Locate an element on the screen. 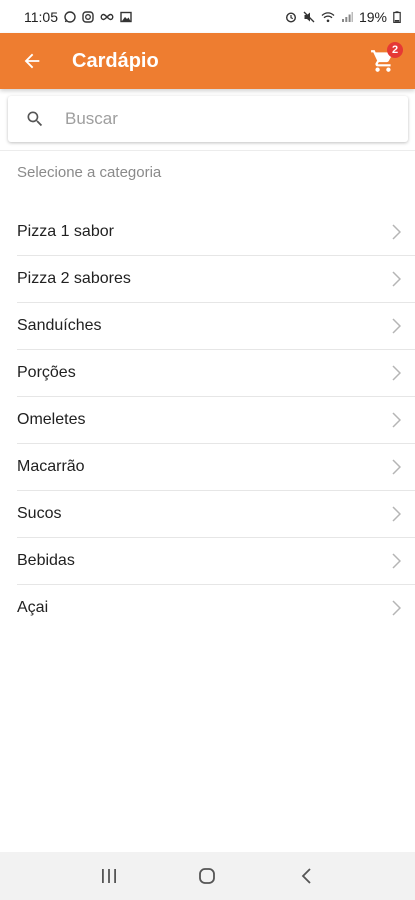 The width and height of the screenshot is (415, 900). category-label: Pizza 1 sabor is located at coordinates (65, 231).